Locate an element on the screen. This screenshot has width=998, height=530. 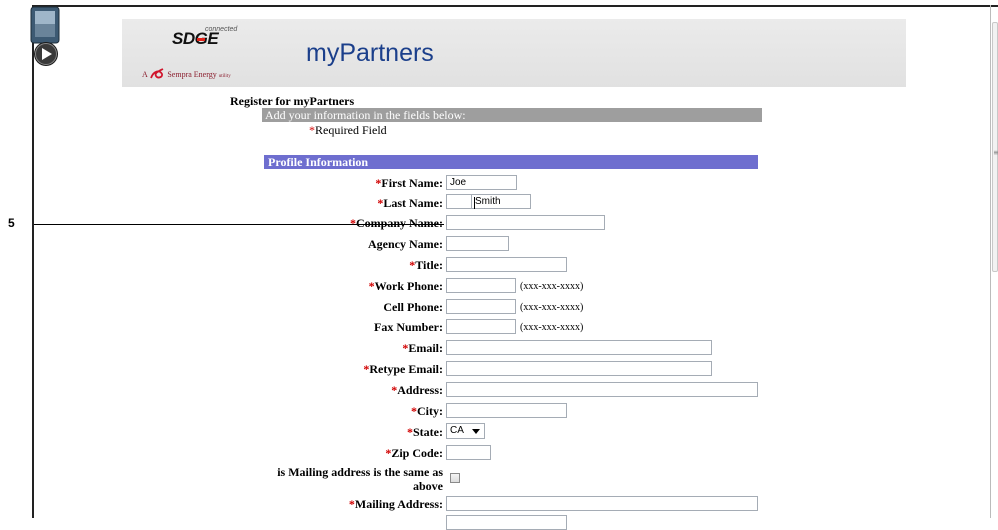
address-input is located at coordinates (602, 389).